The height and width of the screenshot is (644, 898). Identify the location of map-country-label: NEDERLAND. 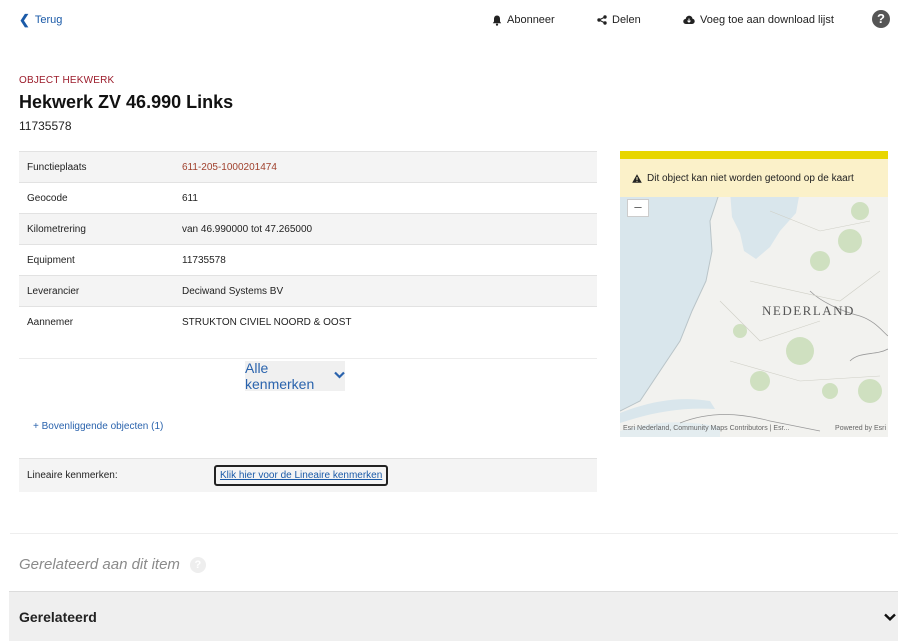
(808, 310).